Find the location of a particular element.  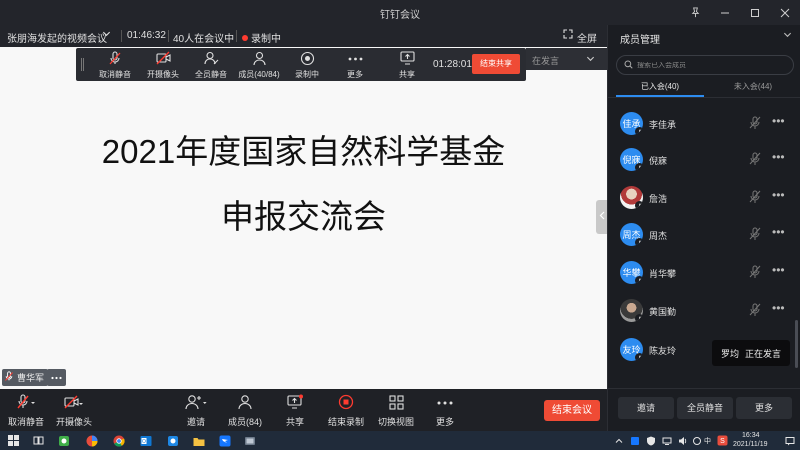

app-green-icon is located at coordinates (63, 440).